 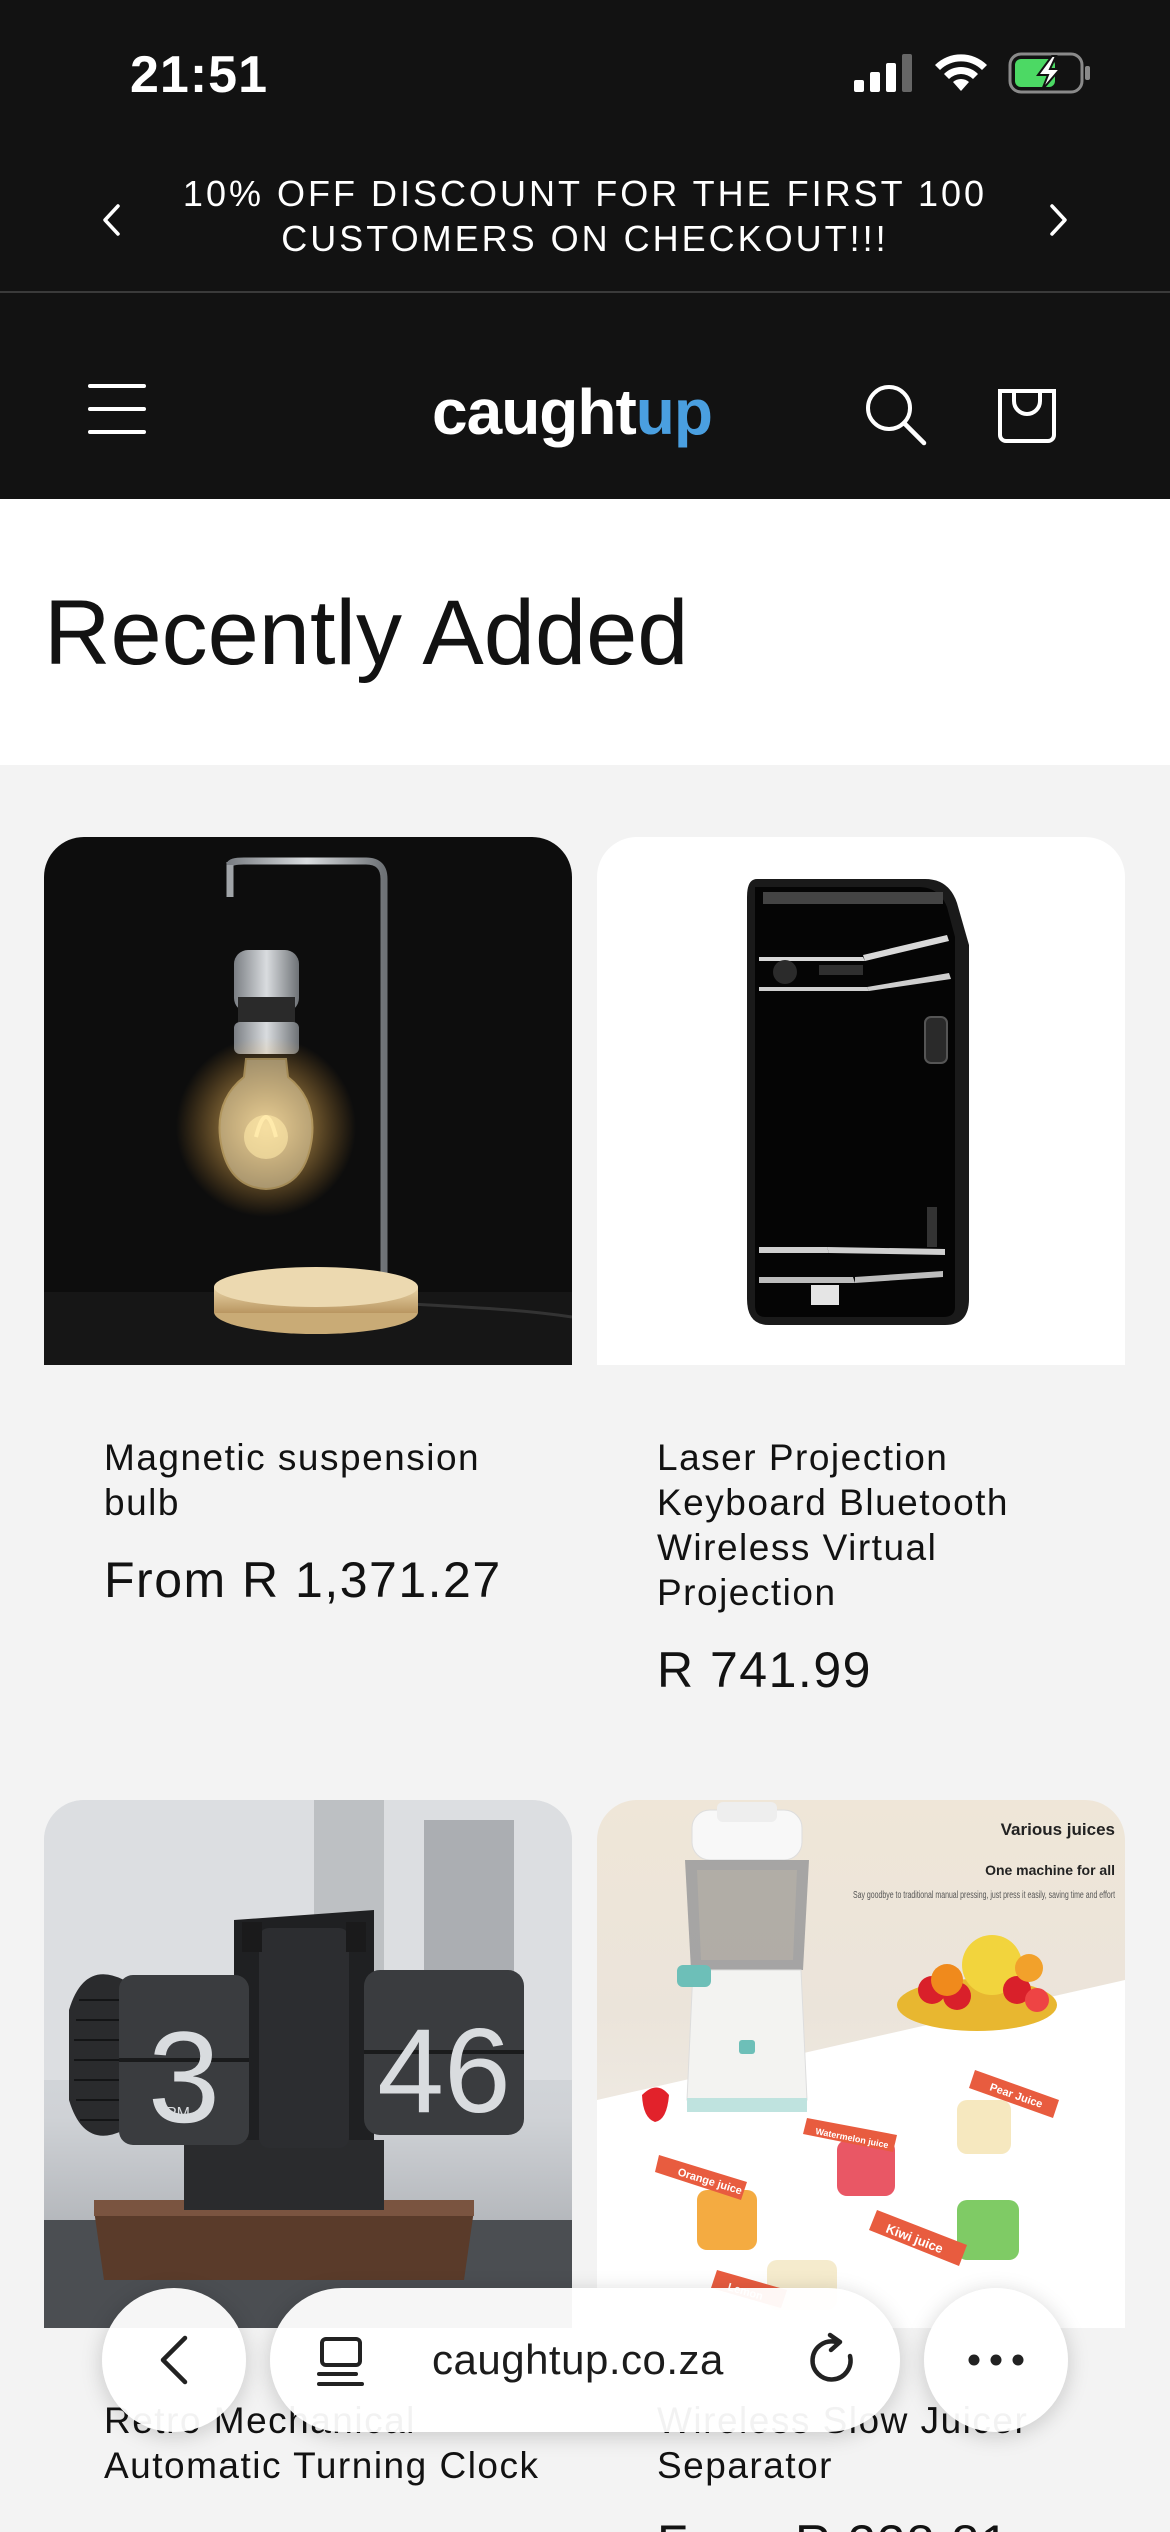 What do you see at coordinates (178, 2113) in the screenshot?
I see `clock-ampm: PM` at bounding box center [178, 2113].